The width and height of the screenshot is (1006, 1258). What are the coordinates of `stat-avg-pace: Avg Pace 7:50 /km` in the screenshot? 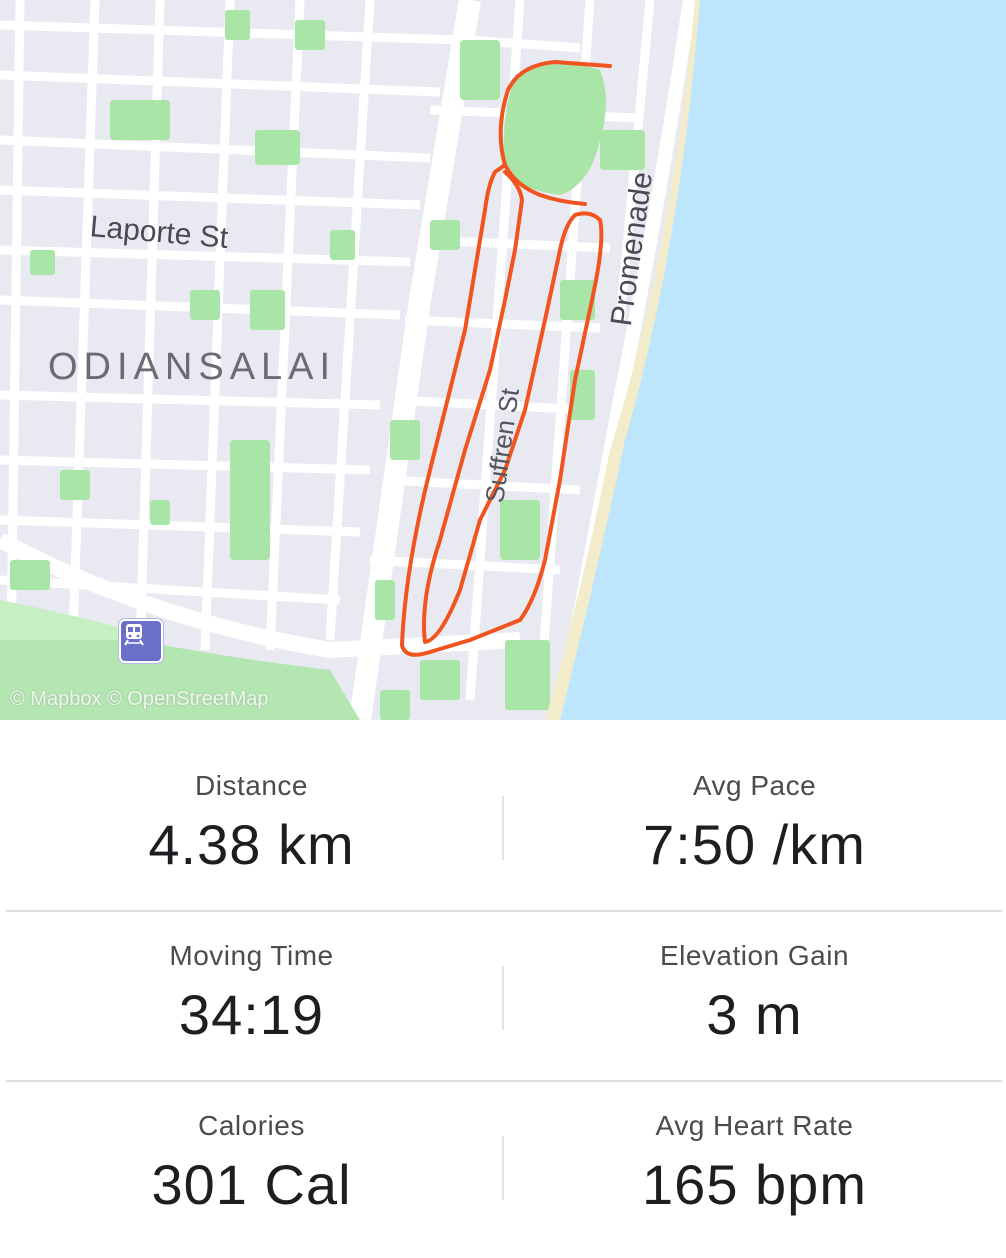 It's located at (754, 805).